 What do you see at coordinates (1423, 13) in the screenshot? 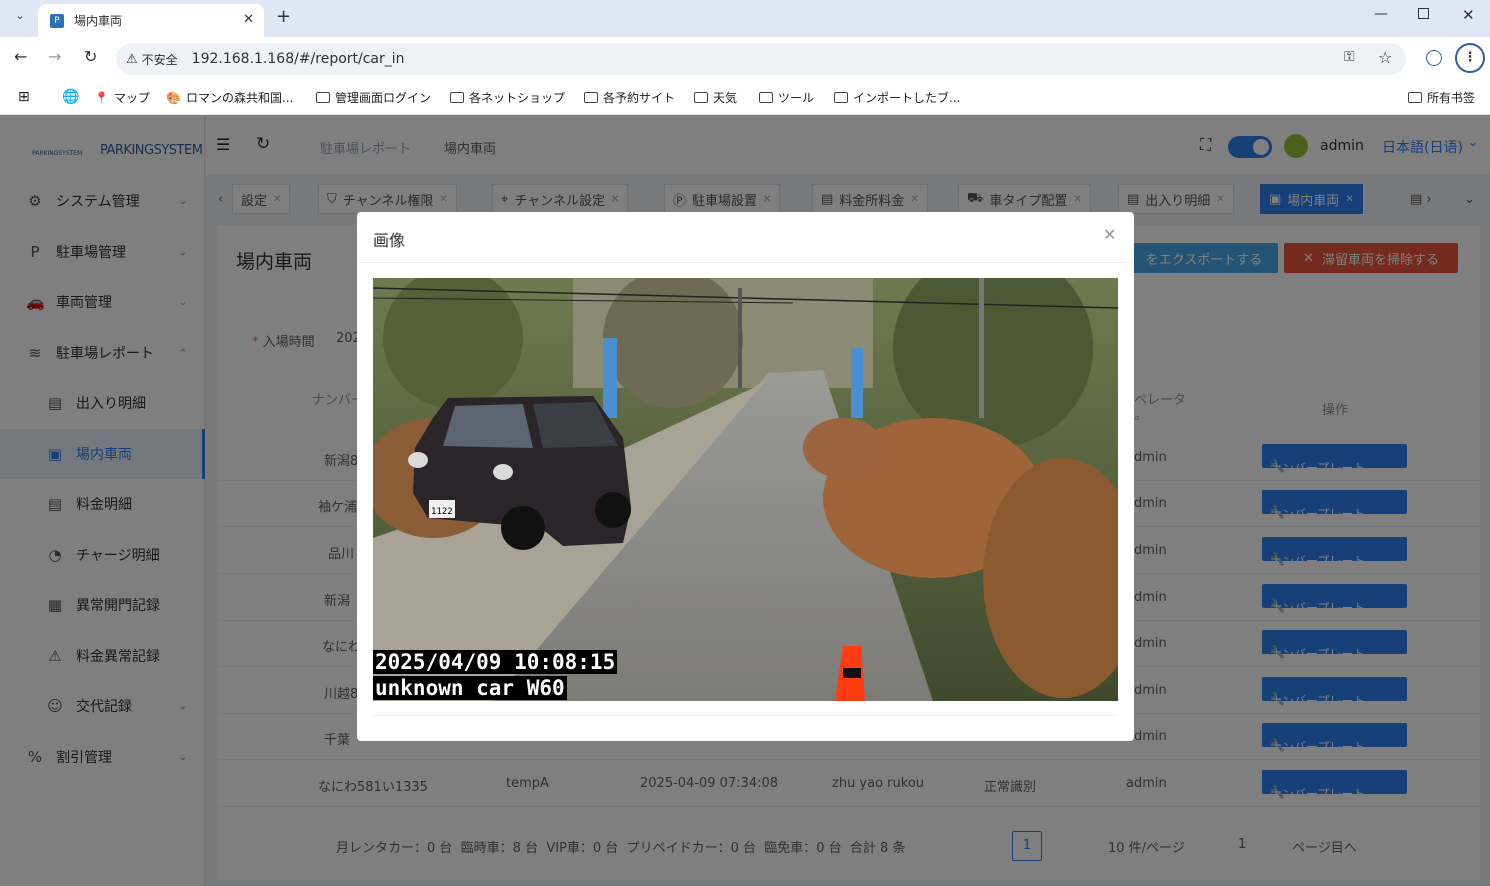
I see `restore-icon` at bounding box center [1423, 13].